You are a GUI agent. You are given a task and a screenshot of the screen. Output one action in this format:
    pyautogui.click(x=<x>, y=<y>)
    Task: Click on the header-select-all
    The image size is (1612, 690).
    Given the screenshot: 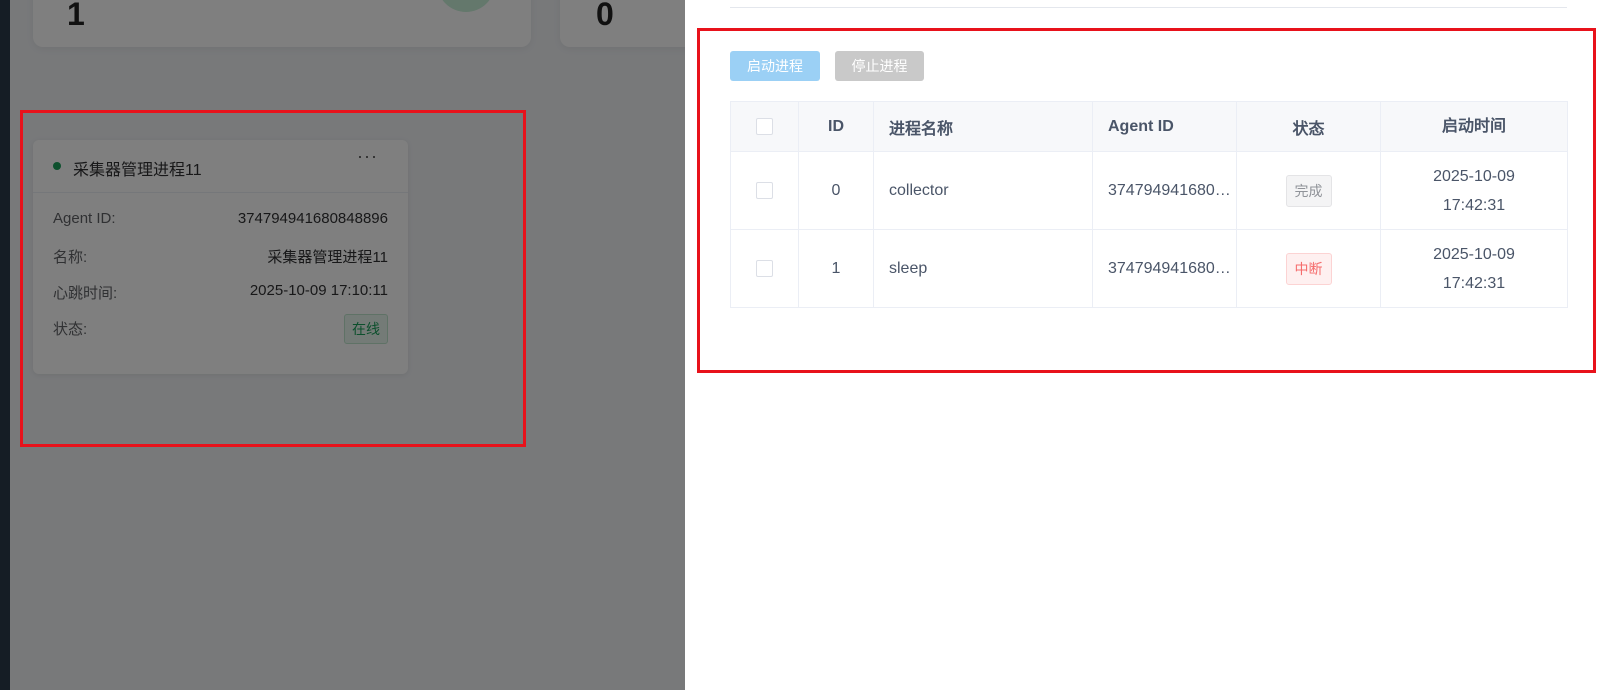 What is the action you would take?
    pyautogui.click(x=764, y=126)
    